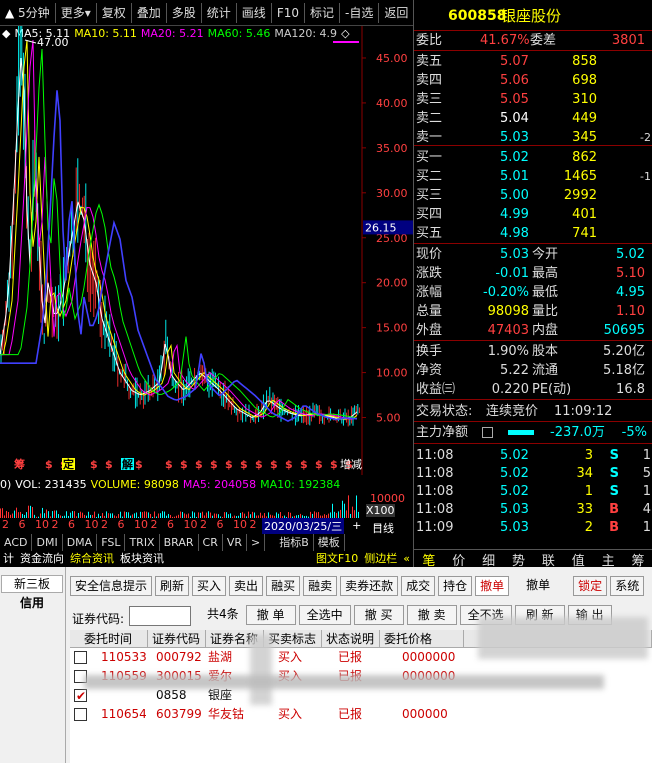 This screenshot has width=652, height=763. I want to click on sell-button: 卖出, so click(246, 586).